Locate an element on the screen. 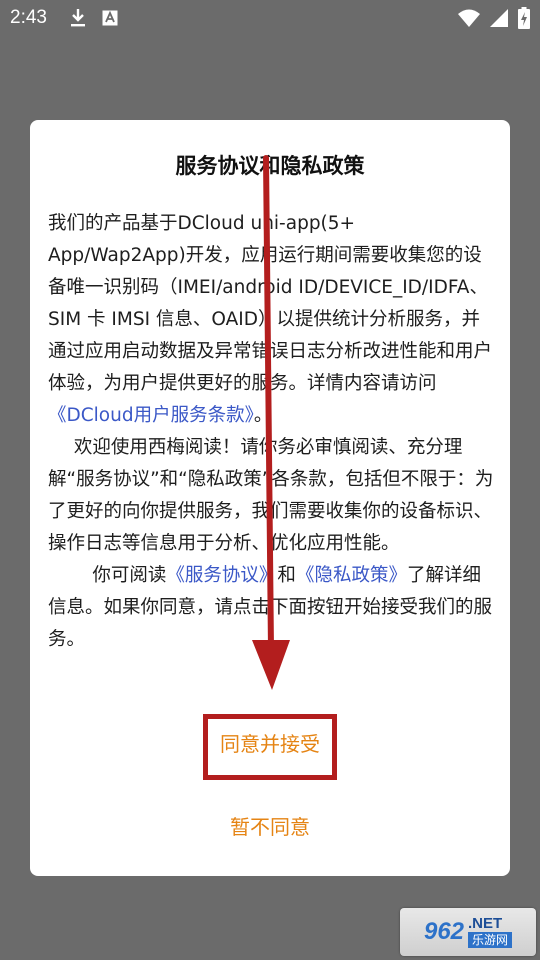  read-prefix: 你可阅读 is located at coordinates (129, 575).